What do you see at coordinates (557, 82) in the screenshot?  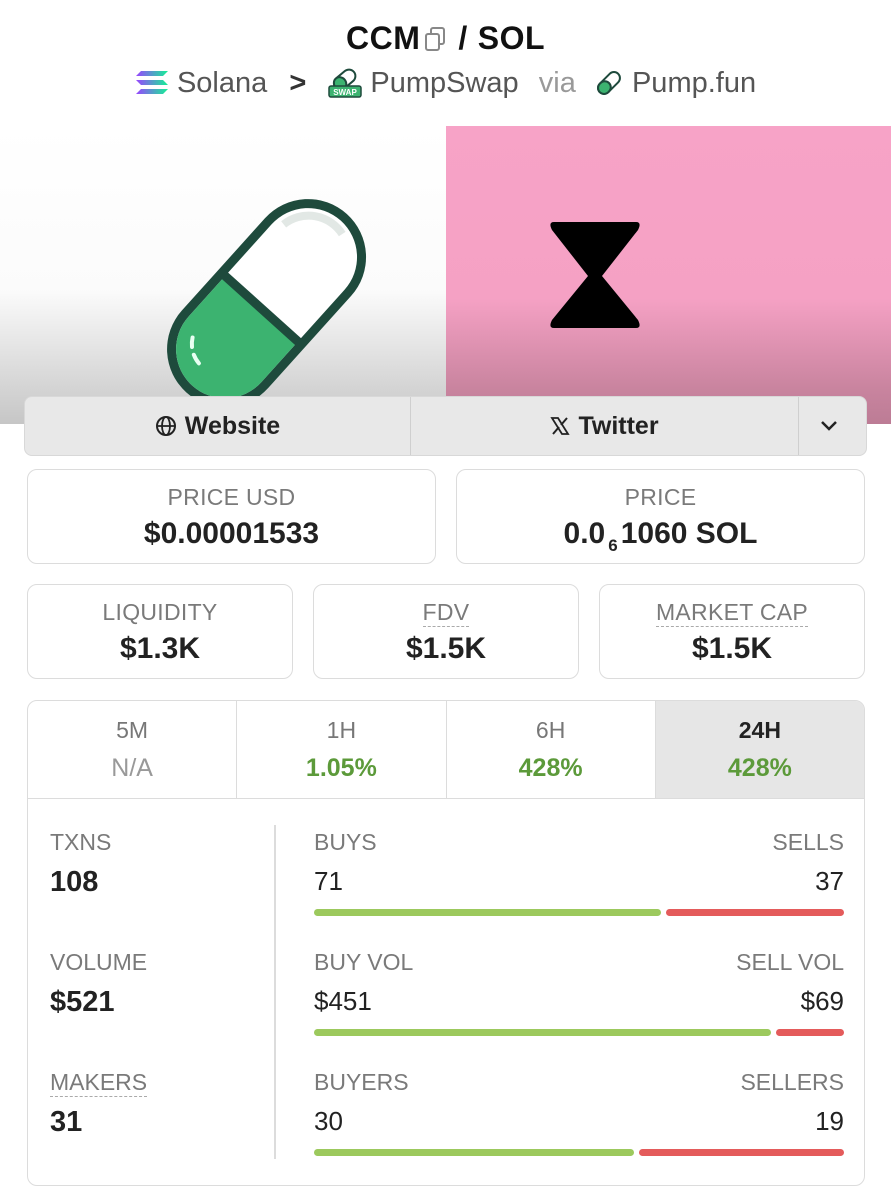 I see `via-label: via` at bounding box center [557, 82].